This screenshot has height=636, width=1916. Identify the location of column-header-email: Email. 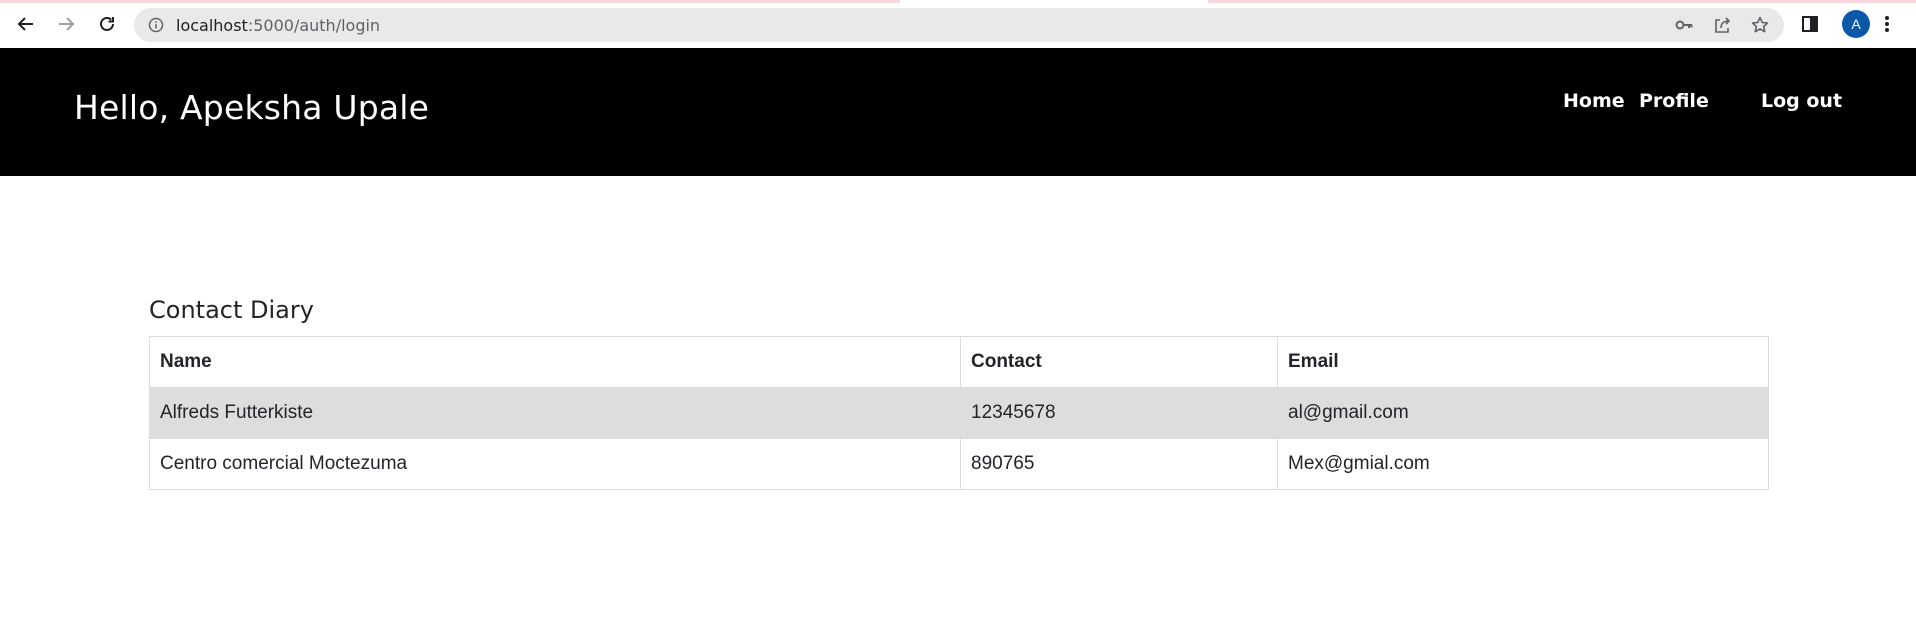
(1523, 362).